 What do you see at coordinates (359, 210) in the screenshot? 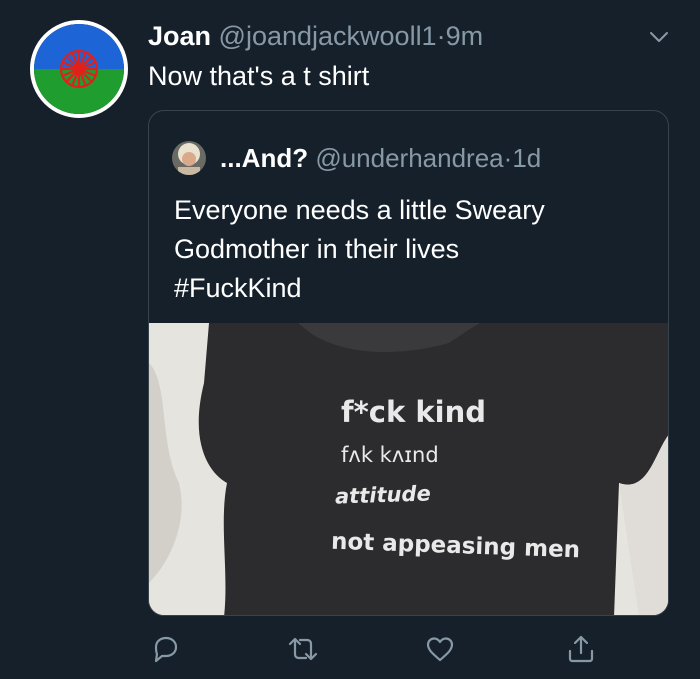
I see `quoted-text-line: Everyone needs a little Sweary` at bounding box center [359, 210].